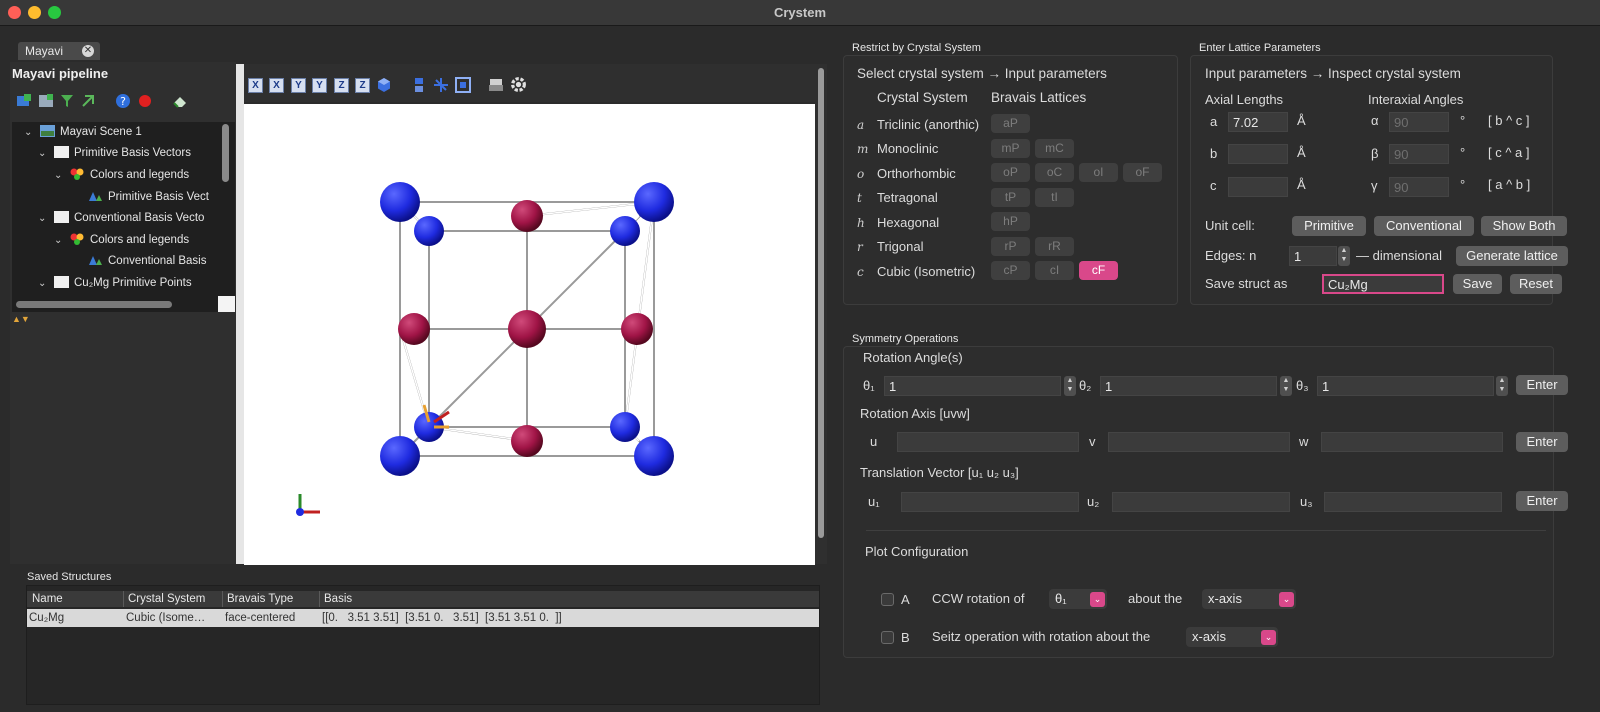 The width and height of the screenshot is (1600, 712). I want to click on trans-u2-input, so click(1201, 502).